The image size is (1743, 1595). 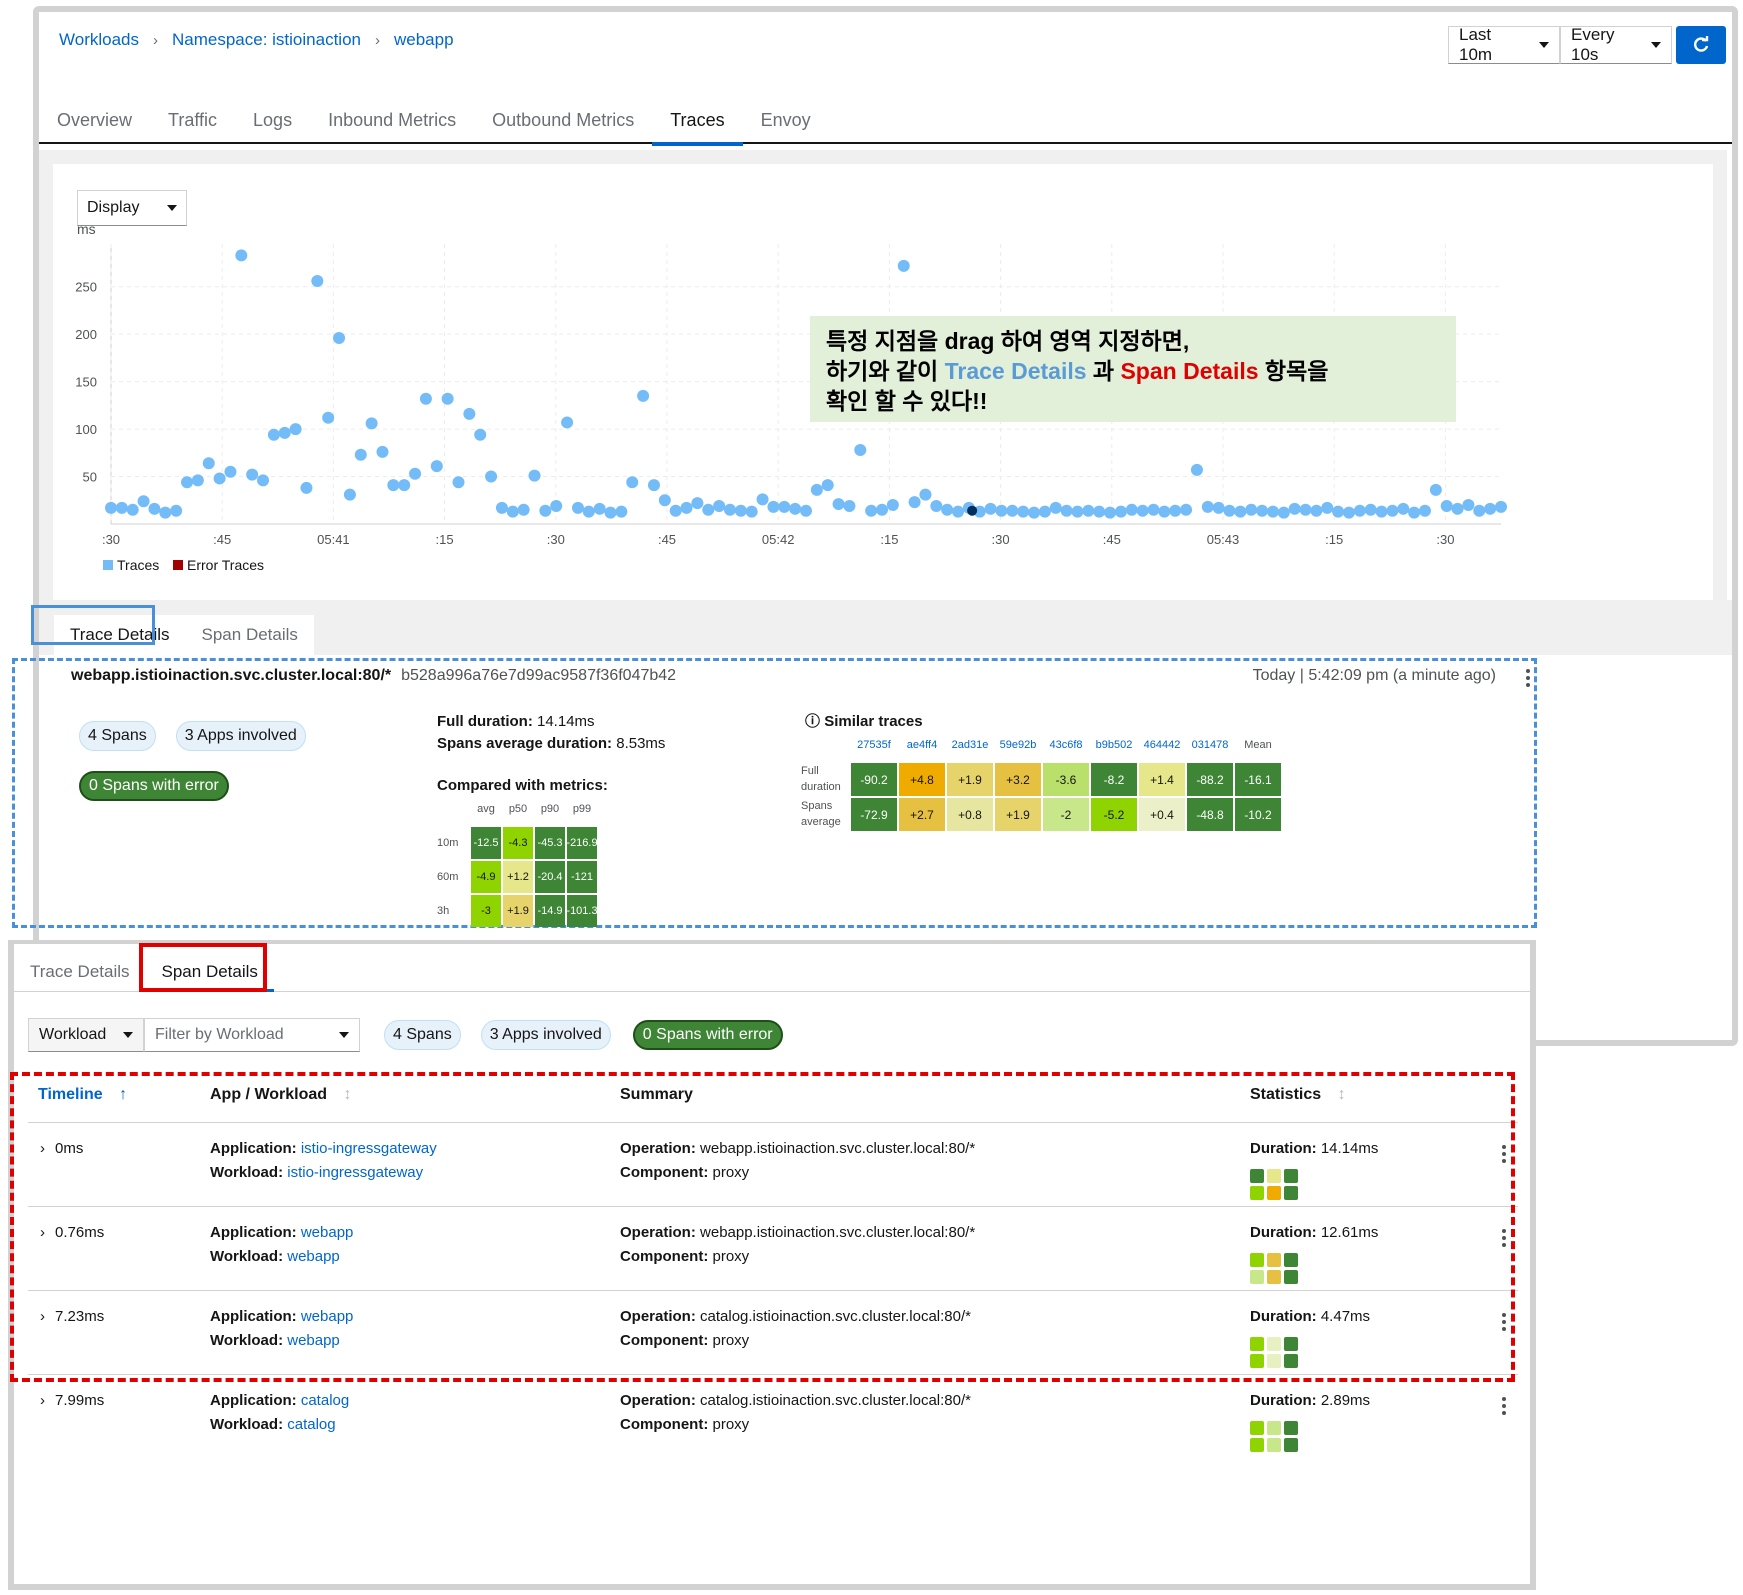 What do you see at coordinates (392, 123) in the screenshot?
I see `tab-inbound-metrics: Inbound Metrics` at bounding box center [392, 123].